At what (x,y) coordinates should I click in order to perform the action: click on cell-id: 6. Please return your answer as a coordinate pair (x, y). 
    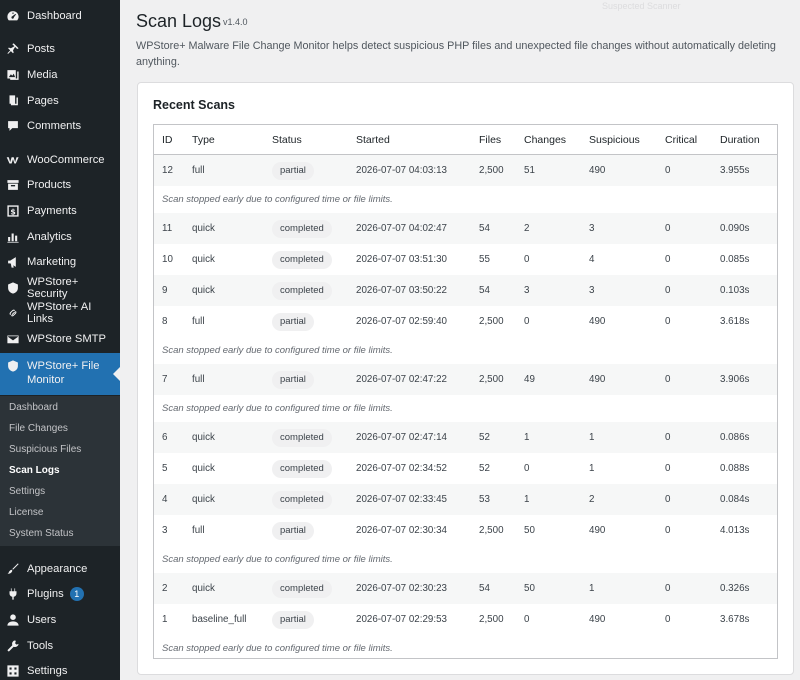
    Looking at the image, I should click on (165, 437).